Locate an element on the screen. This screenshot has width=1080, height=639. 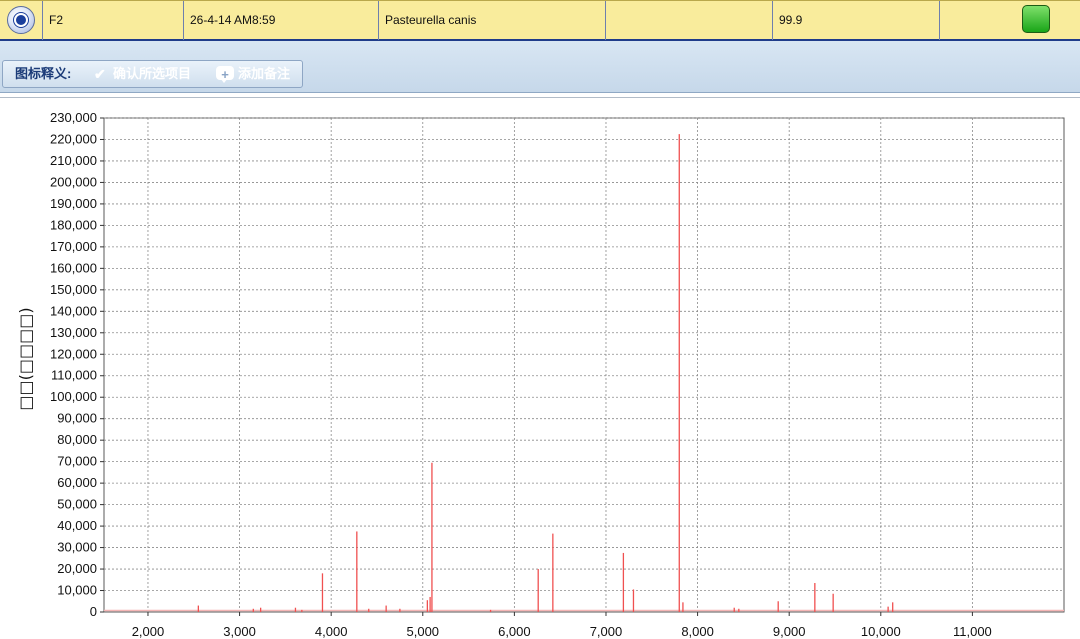
y-tick-label: 110,000 is located at coordinates (74, 375).